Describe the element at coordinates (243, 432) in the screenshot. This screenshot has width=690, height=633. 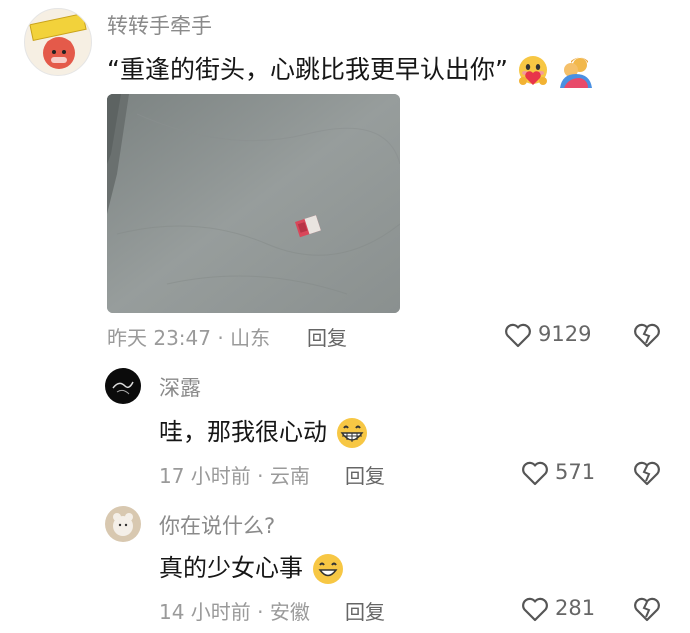
I see `reply-text-content: 哇，那我很心动` at that location.